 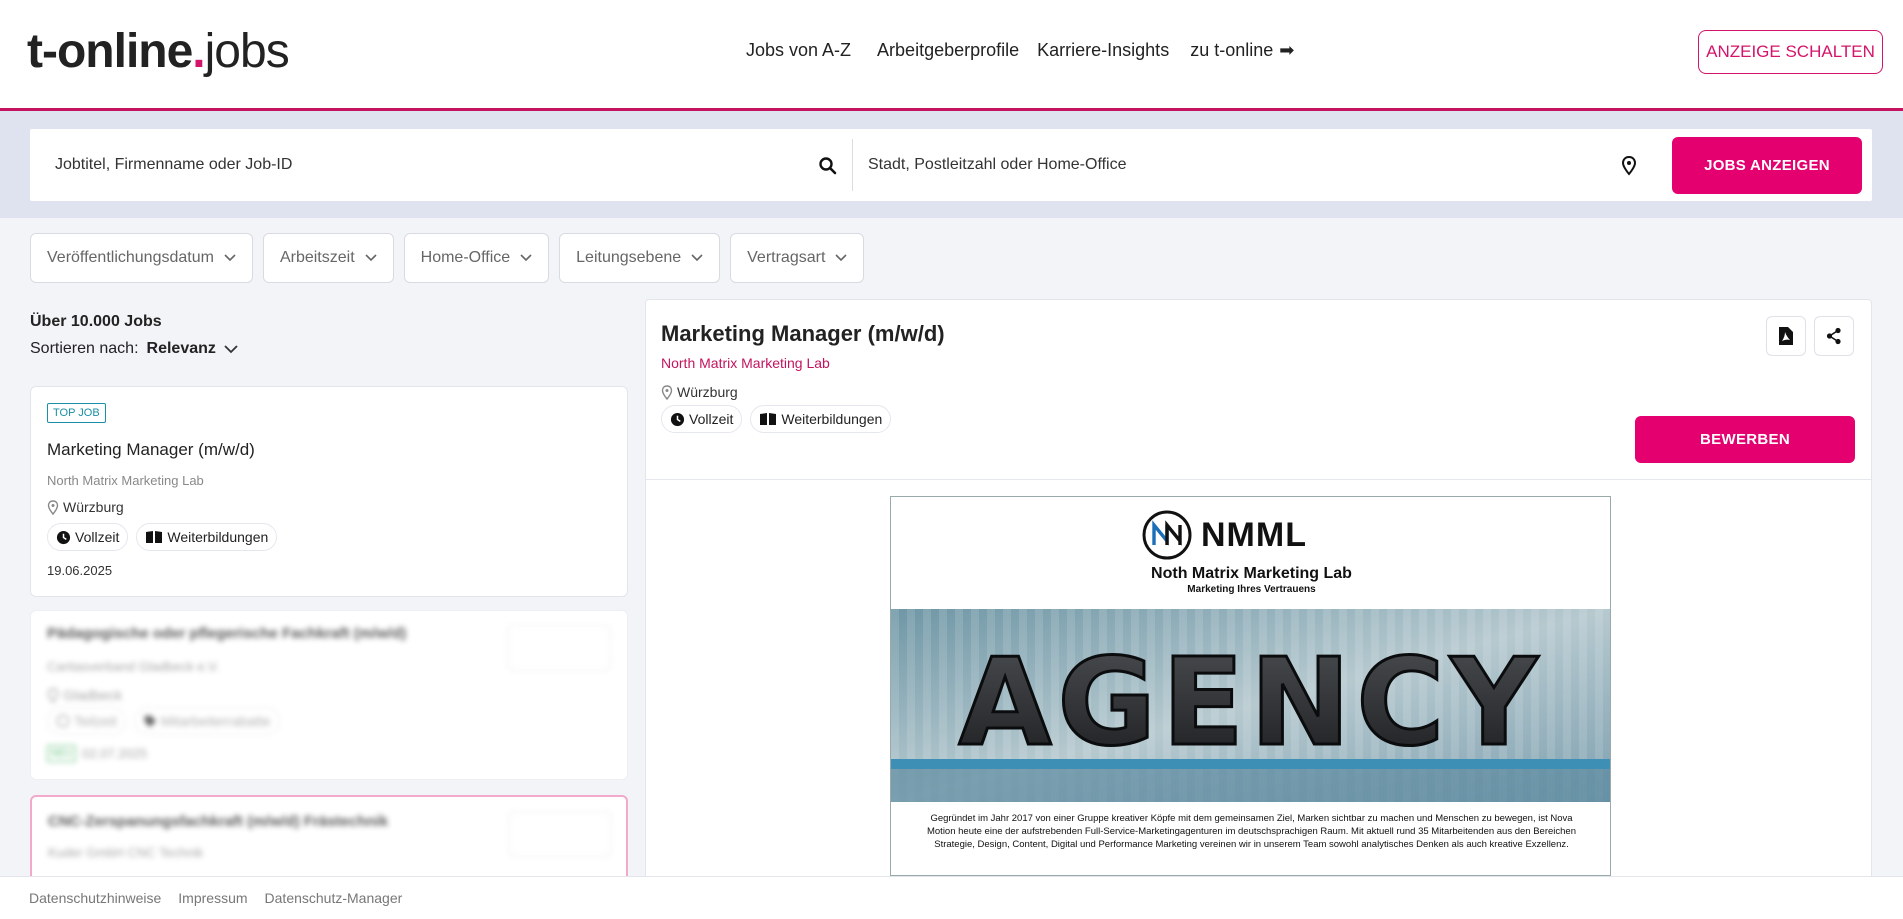 I want to click on filter-veroeffentlichungsdatum: Veröffentlichungsdatum, so click(x=141, y=258).